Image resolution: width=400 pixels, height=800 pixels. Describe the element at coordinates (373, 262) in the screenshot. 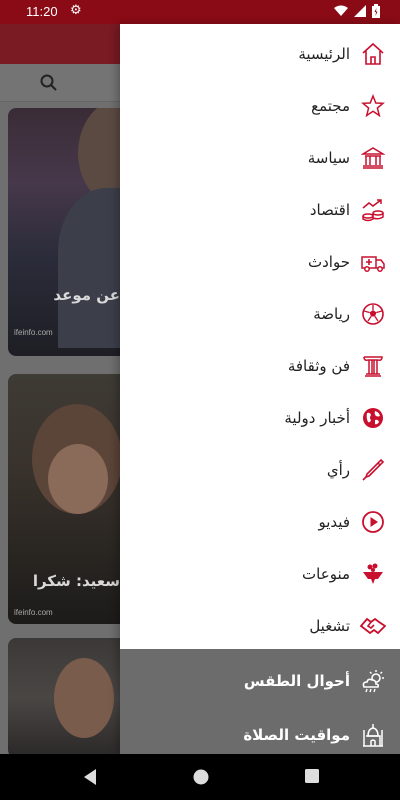

I see `ambulance-icon` at that location.